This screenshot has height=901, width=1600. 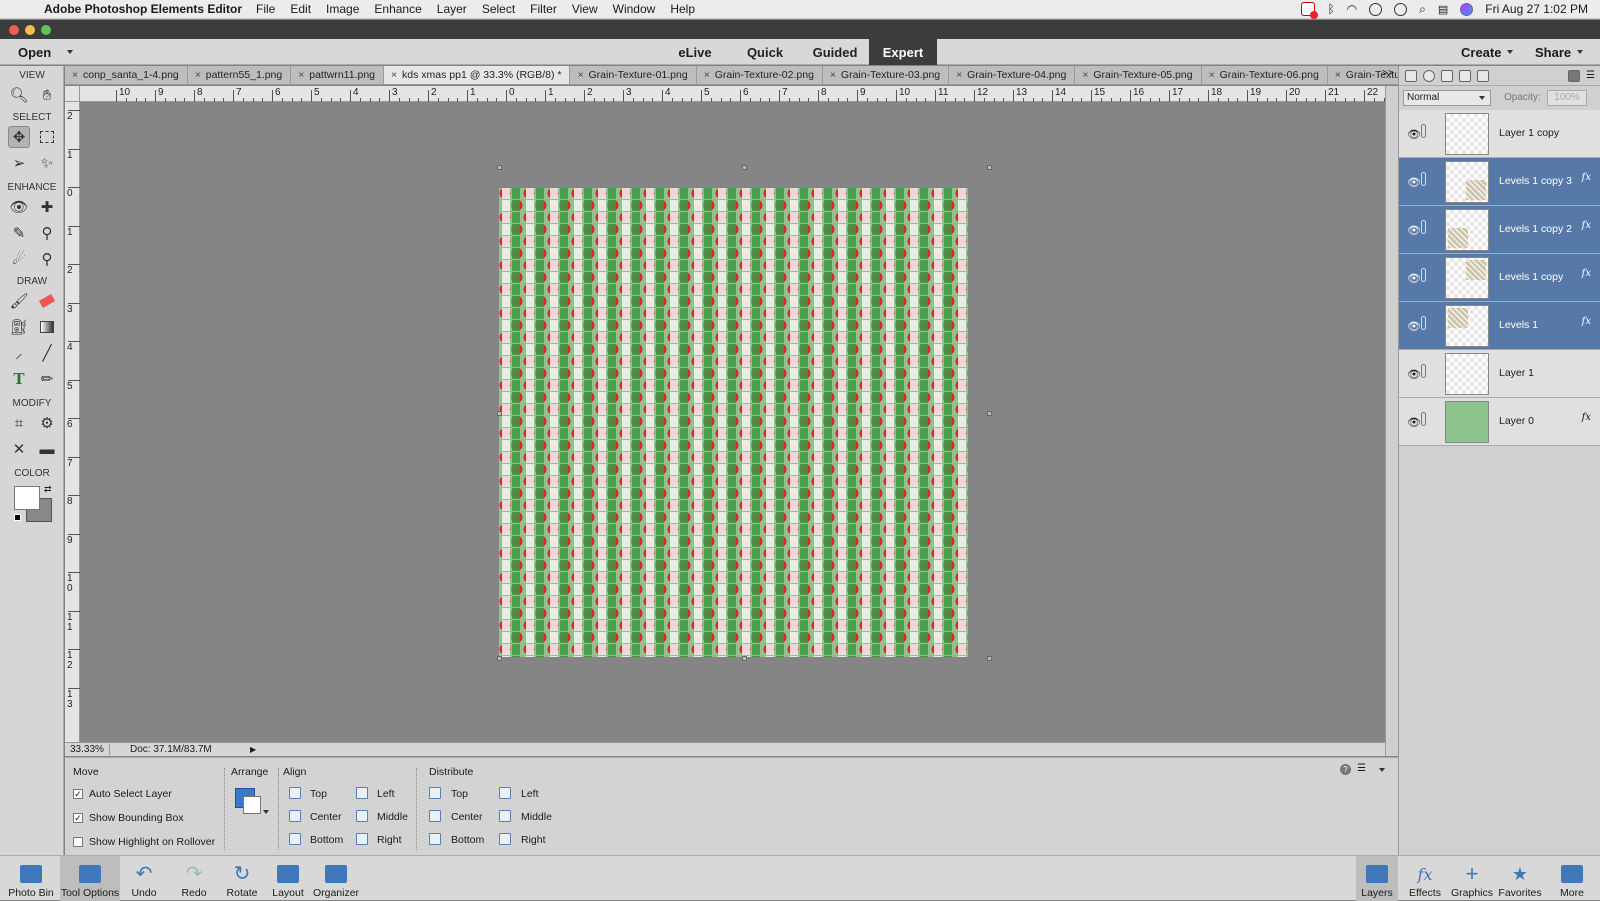 I want to click on menu-select: Select, so click(x=498, y=9).